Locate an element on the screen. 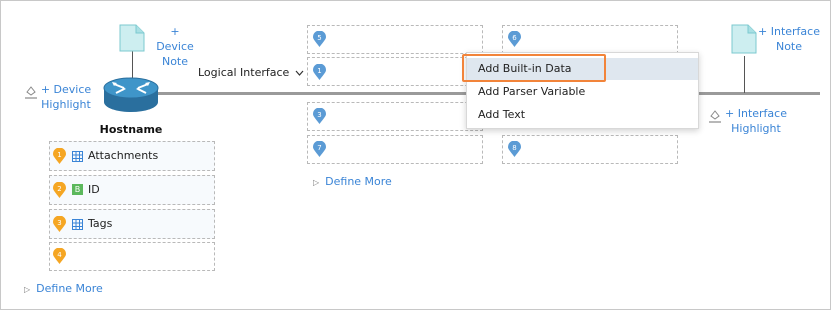 The image size is (831, 310). device-data-slot-4: 4 is located at coordinates (132, 256).